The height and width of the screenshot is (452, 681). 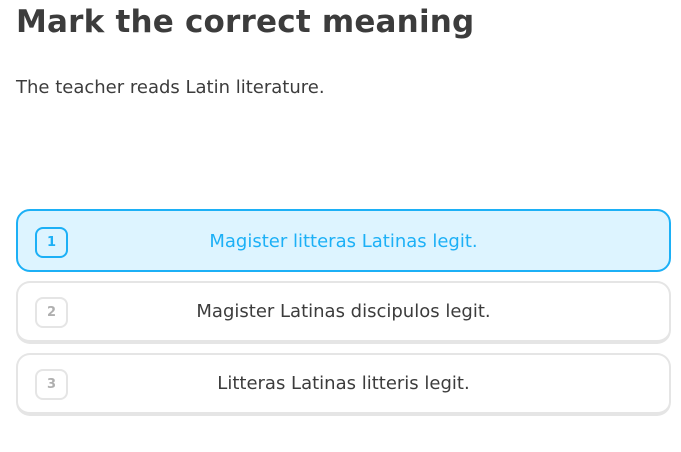 I want to click on option-number-badge: 1, so click(x=51, y=242).